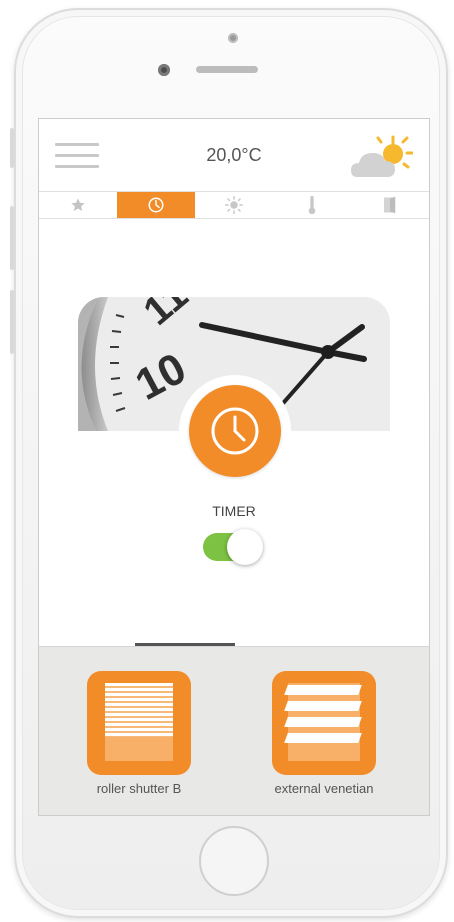 The height and width of the screenshot is (922, 454). Describe the element at coordinates (234, 511) in the screenshot. I see `timer-label: TIMER` at that location.